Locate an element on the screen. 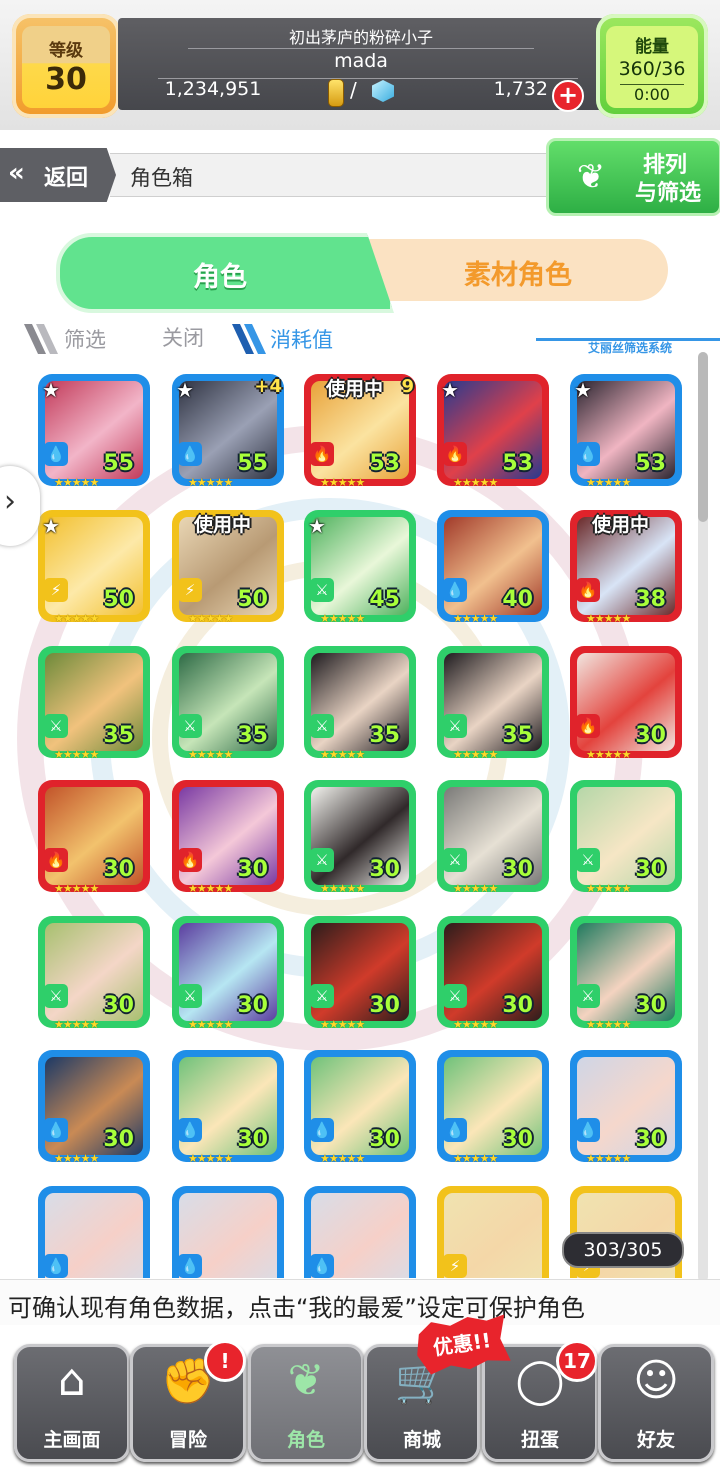  nav-button: ❦ 角色 is located at coordinates (306, 1403).